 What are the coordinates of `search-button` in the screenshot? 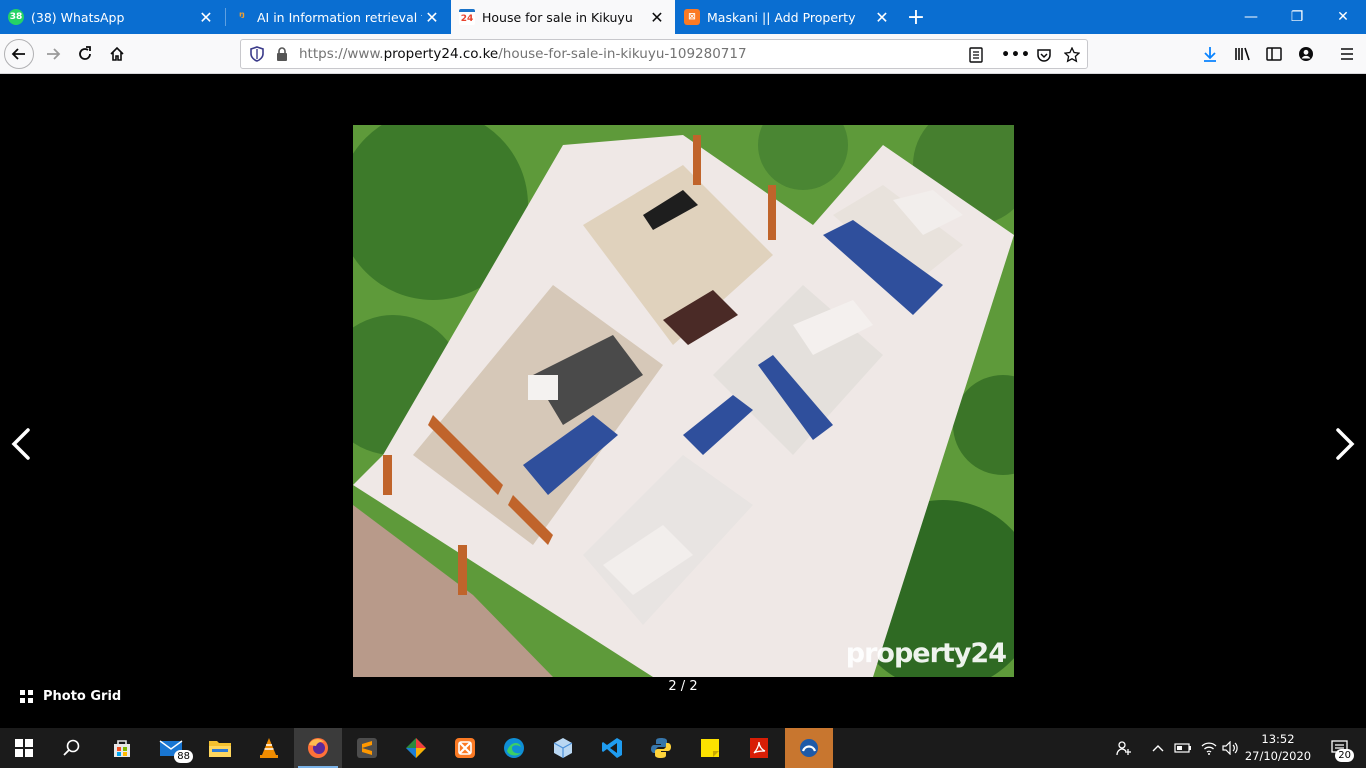 It's located at (72, 748).